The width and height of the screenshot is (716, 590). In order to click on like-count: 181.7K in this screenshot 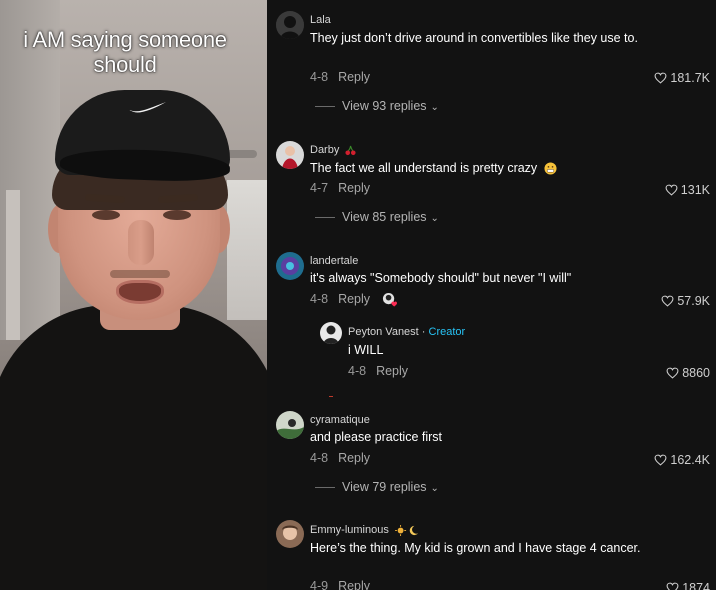, I will do `click(690, 78)`.